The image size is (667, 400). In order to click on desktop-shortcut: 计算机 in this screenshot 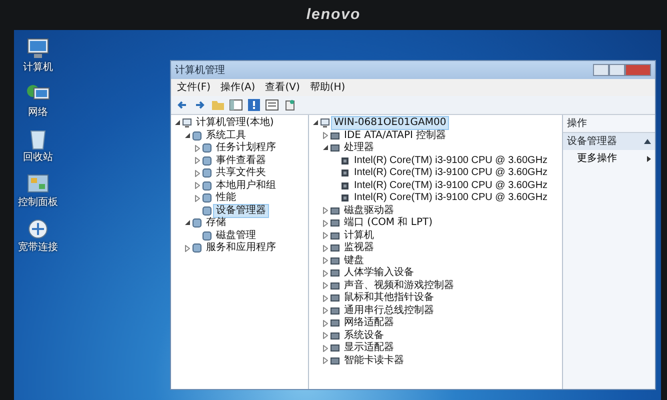, I will do `click(38, 56)`.